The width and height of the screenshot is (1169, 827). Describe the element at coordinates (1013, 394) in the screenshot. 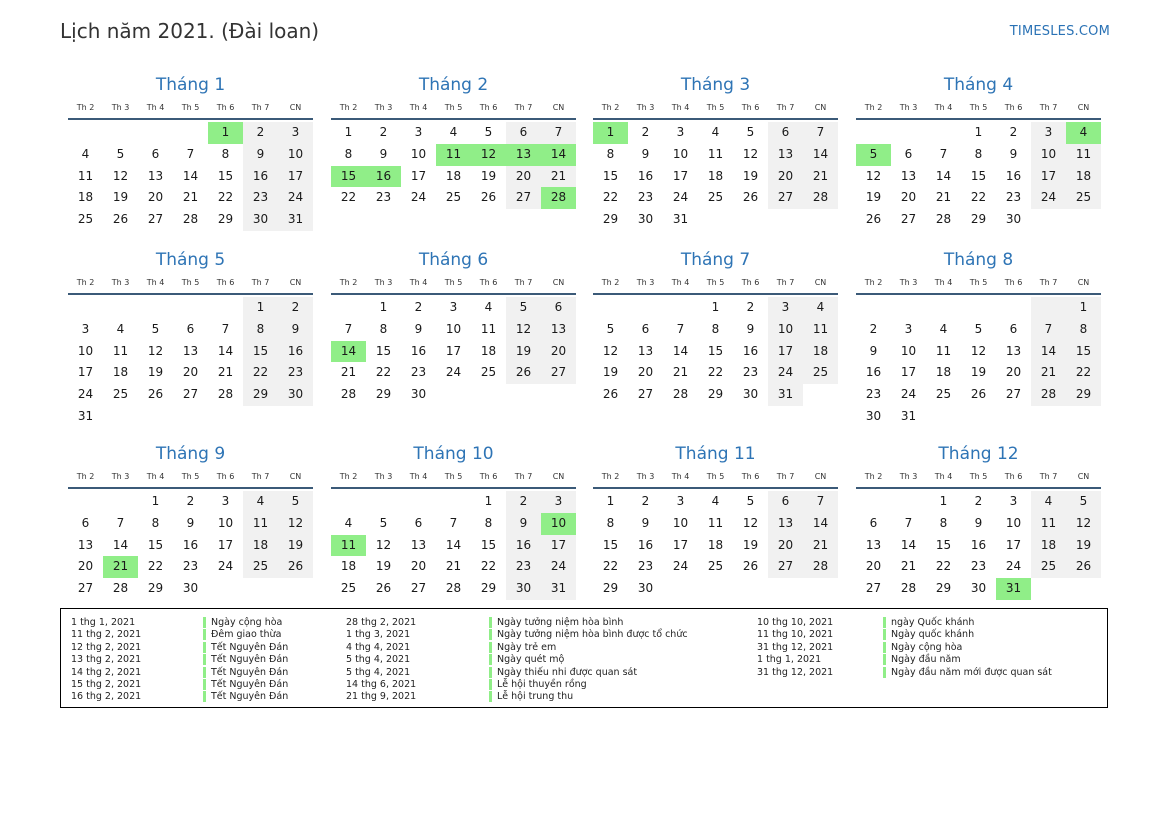

I see `day-cell: 27` at that location.